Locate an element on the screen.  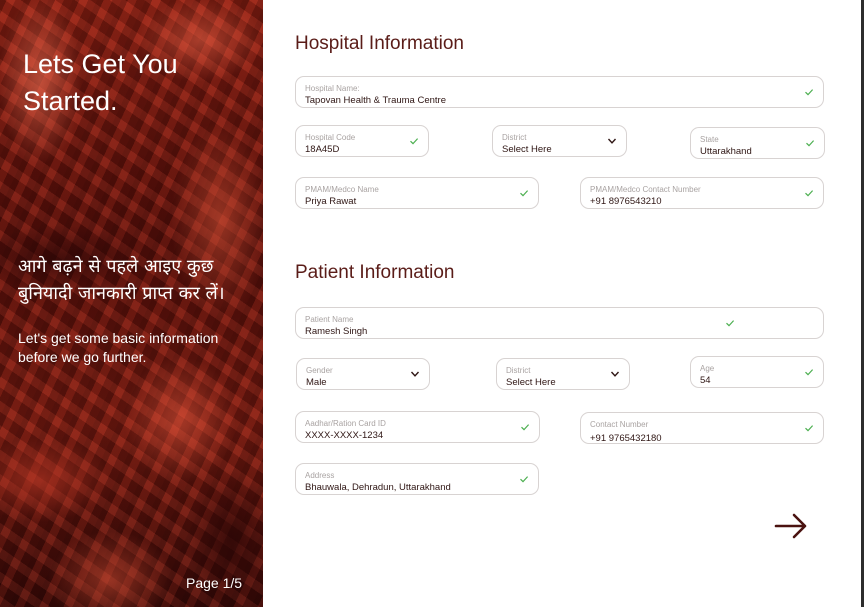
gender-select: Gender Male is located at coordinates (363, 374).